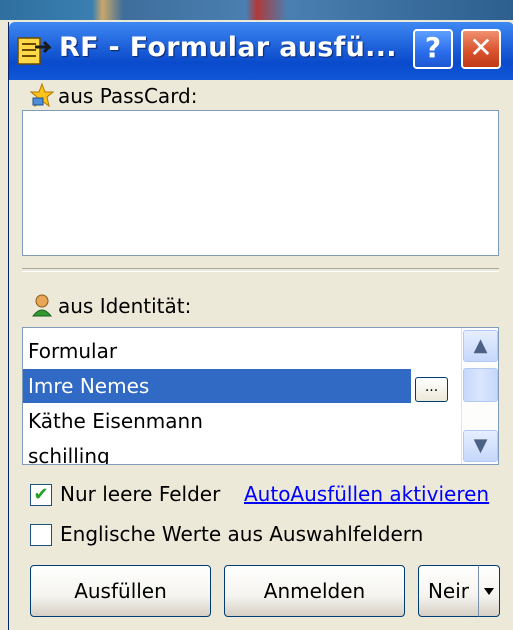  Describe the element at coordinates (480, 346) in the screenshot. I see `scroll-up-icon: ▲` at that location.